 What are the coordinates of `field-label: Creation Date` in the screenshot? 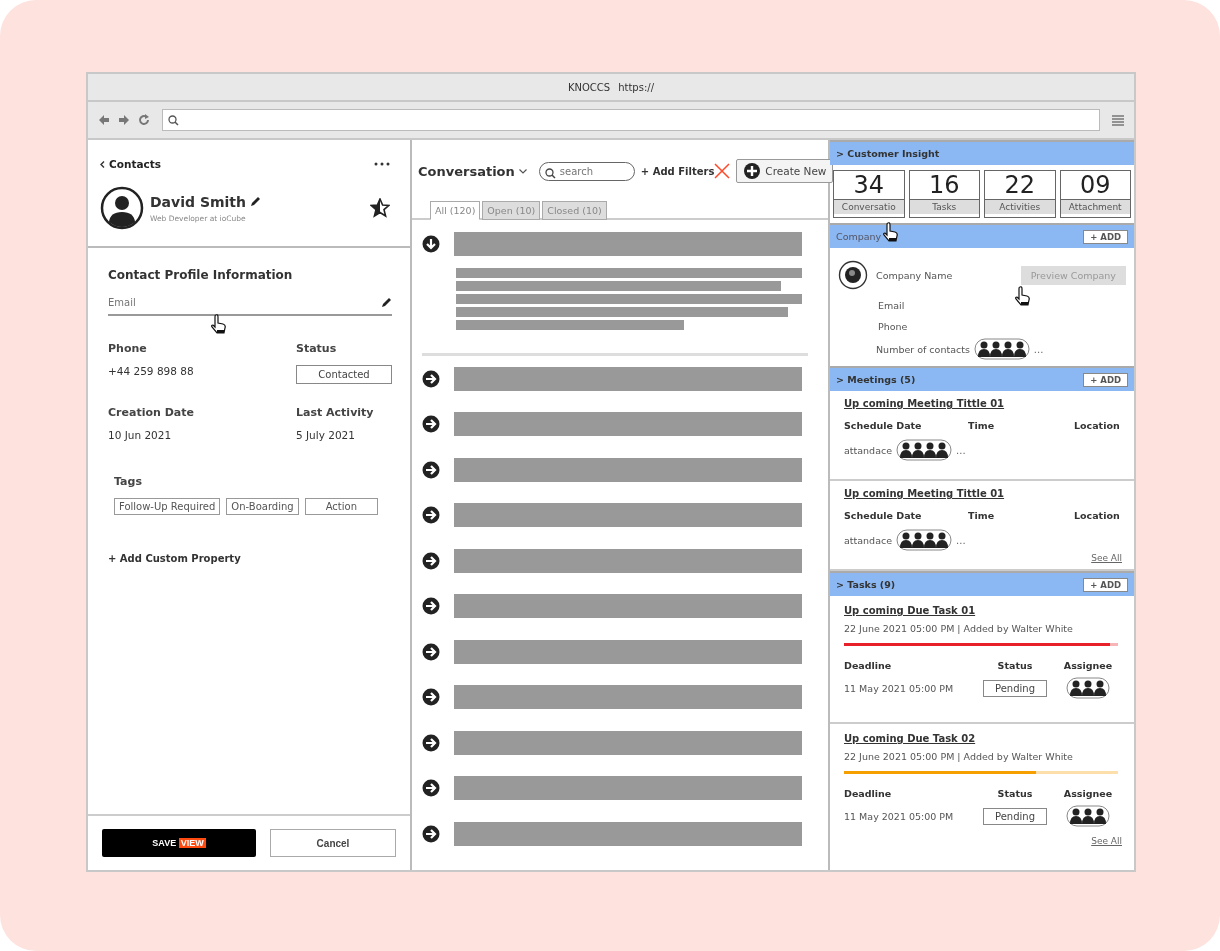 It's located at (151, 412).